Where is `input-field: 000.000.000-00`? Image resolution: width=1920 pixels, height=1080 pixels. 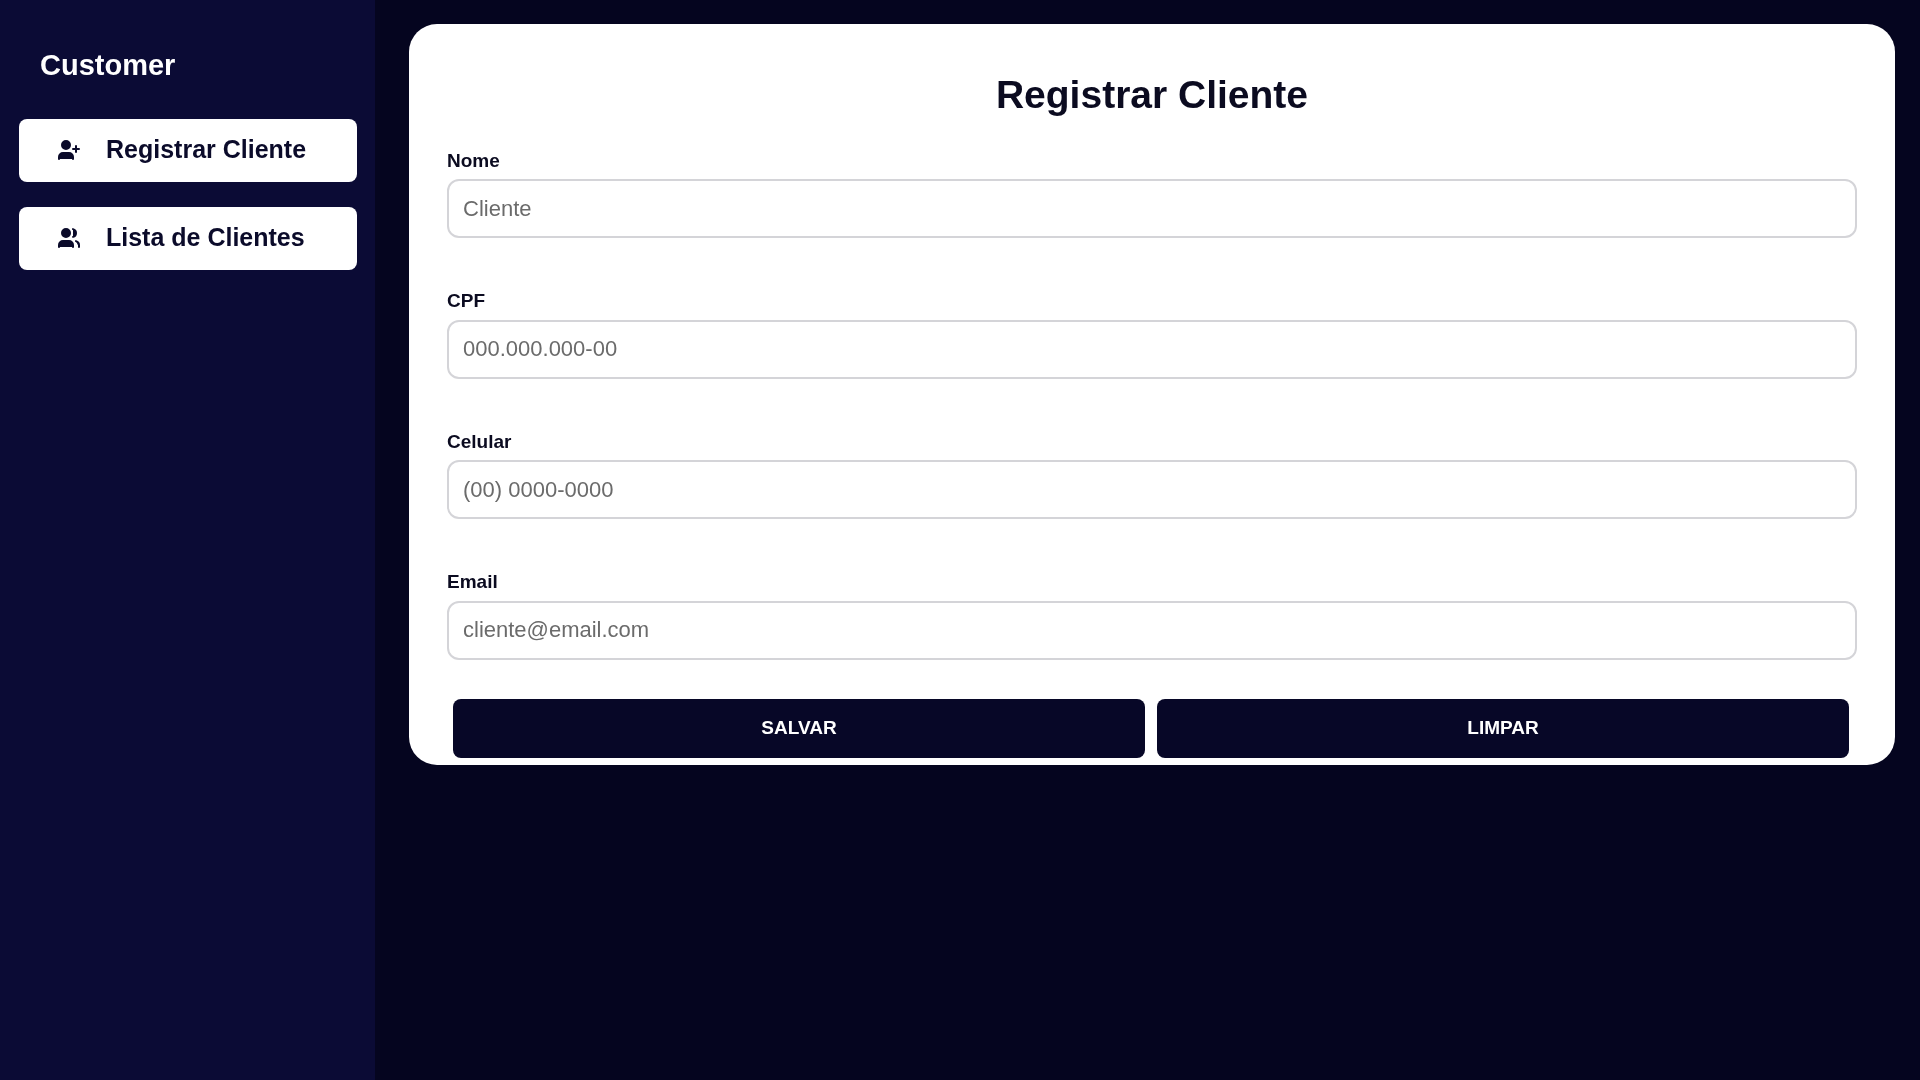 input-field: 000.000.000-00 is located at coordinates (1152, 349).